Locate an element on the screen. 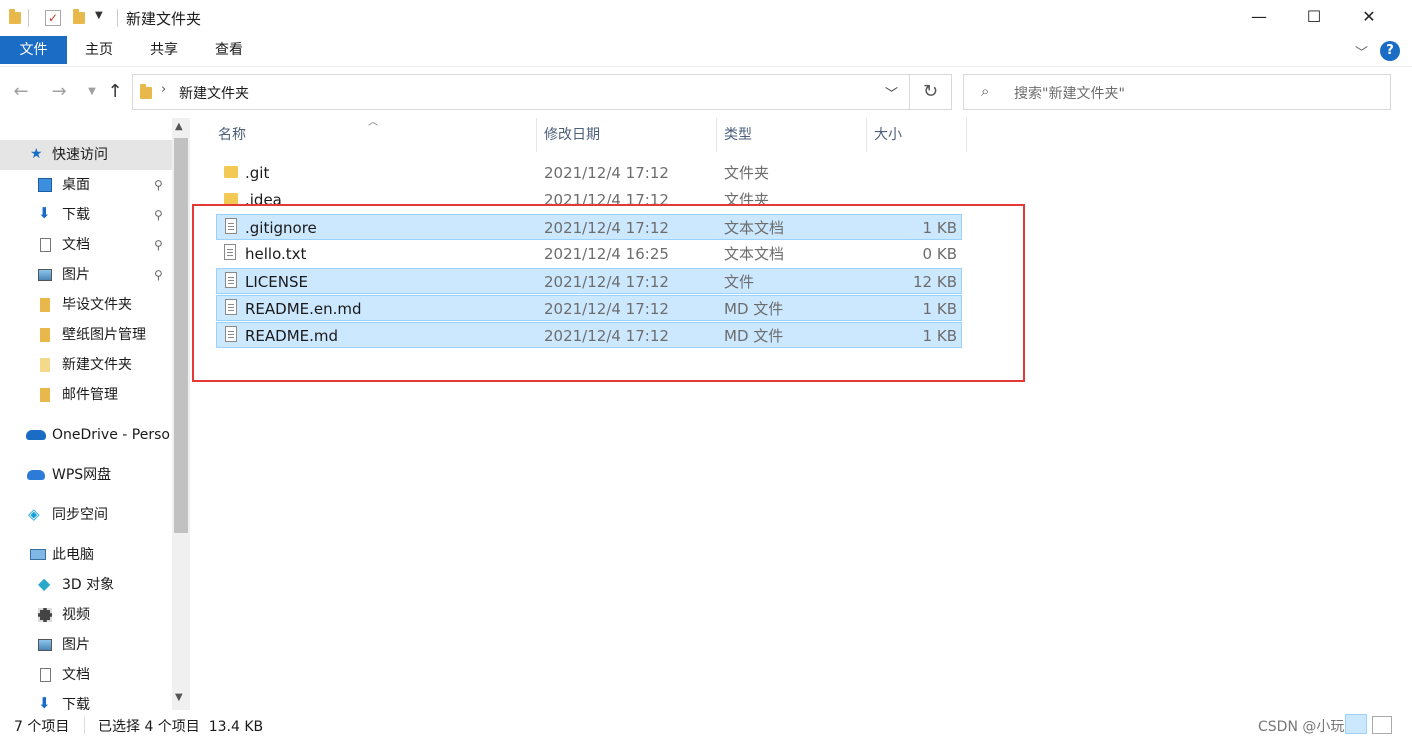  sidebar-item-wps-drive: WPS网盘 is located at coordinates (86, 475).